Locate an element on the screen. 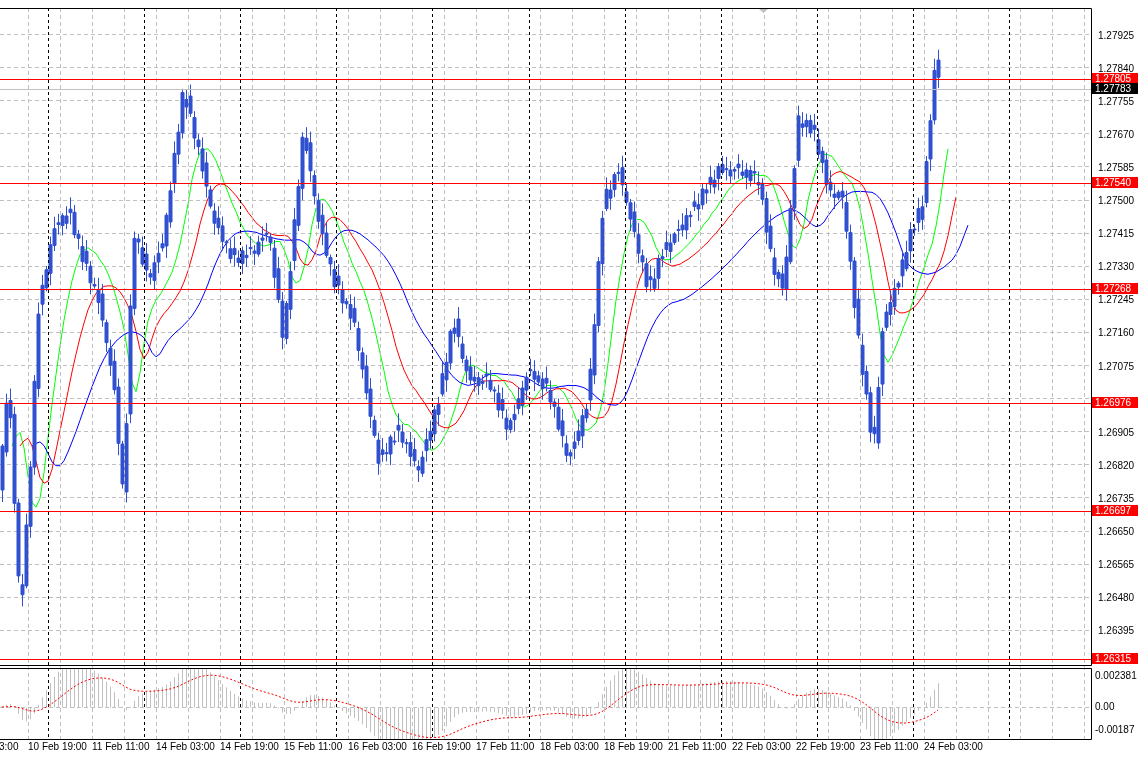 The height and width of the screenshot is (757, 1140). price-tick-label: 1.27840 is located at coordinates (1116, 68).